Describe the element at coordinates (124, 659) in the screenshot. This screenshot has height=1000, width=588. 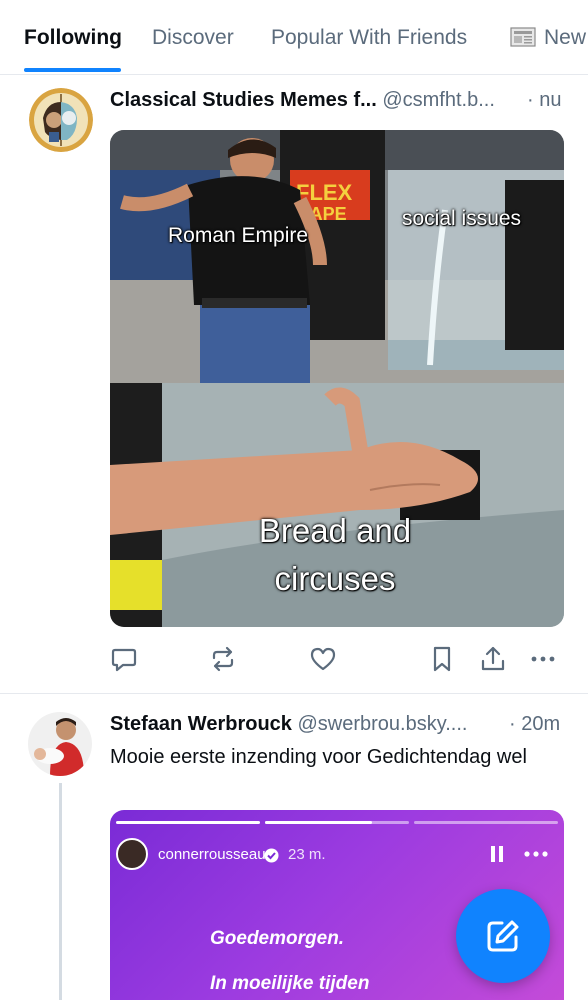
I see `reply-icon` at that location.